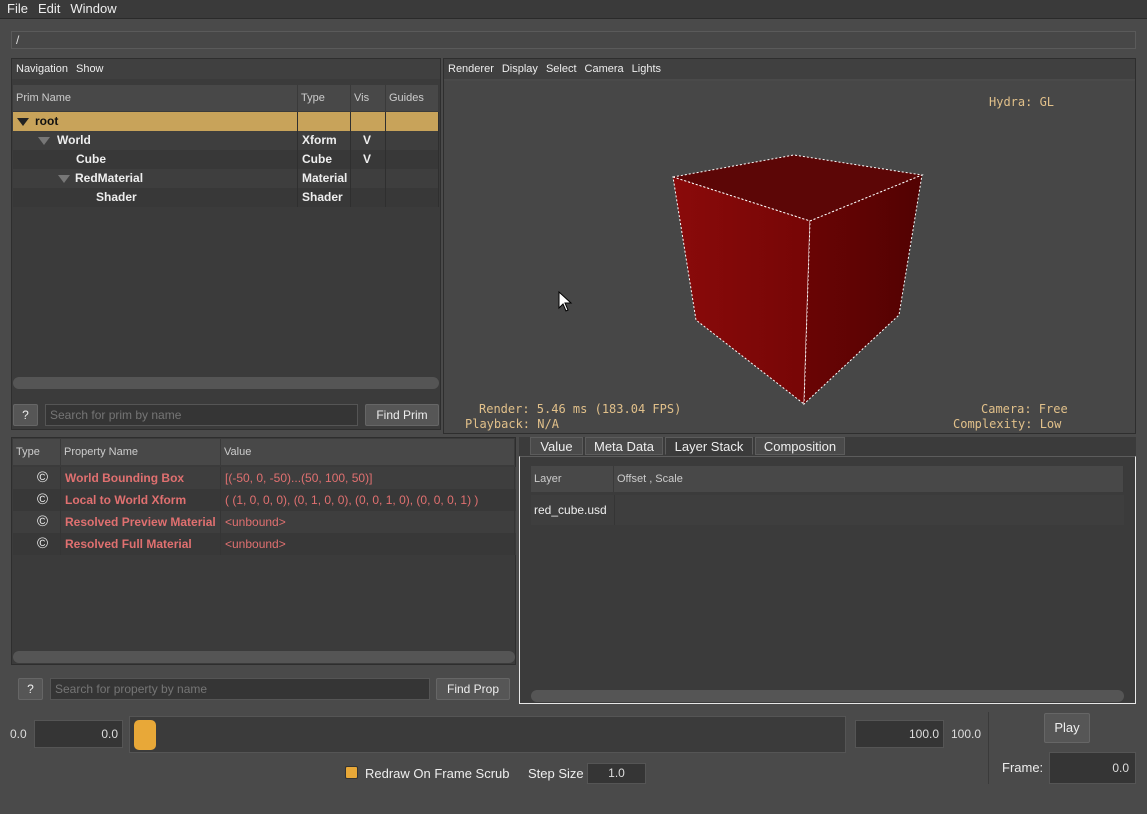  Describe the element at coordinates (324, 121) in the screenshot. I see `prim-type` at that location.